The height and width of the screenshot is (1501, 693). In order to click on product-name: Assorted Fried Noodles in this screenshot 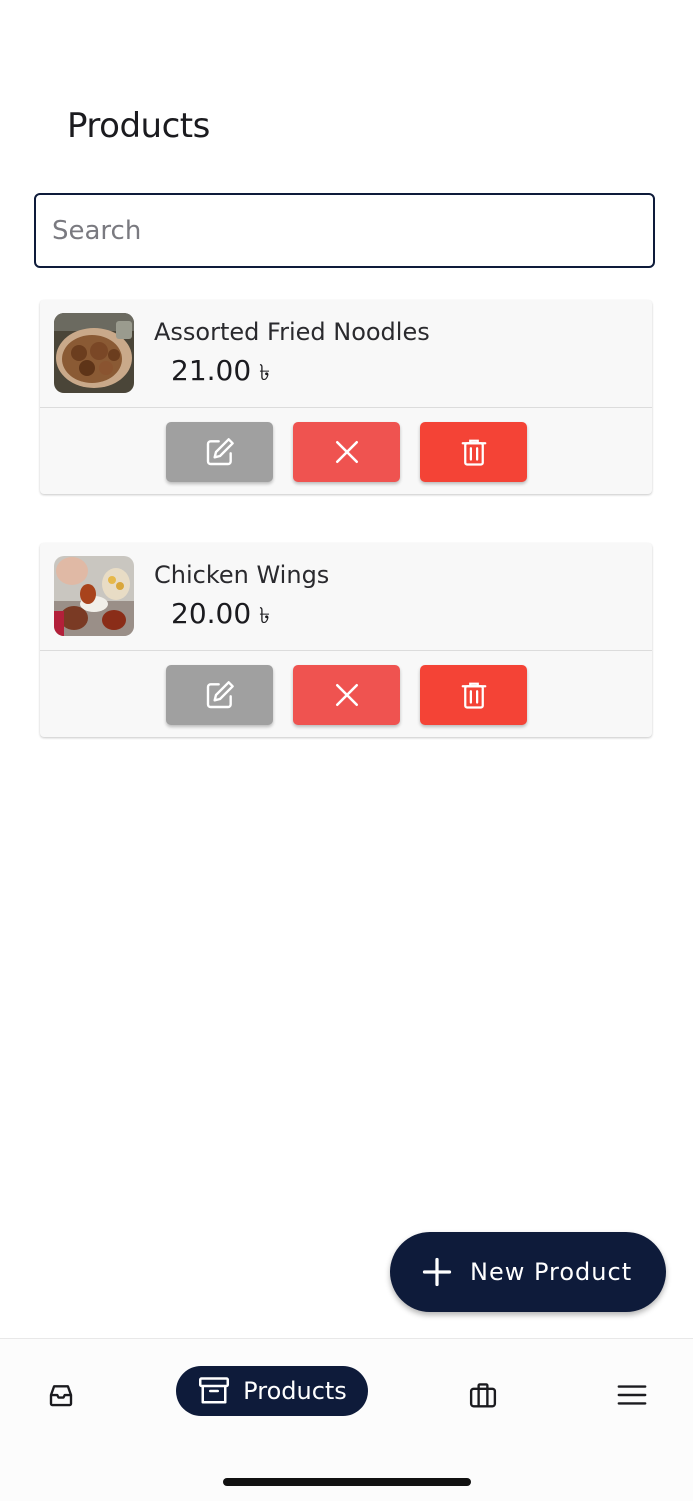, I will do `click(292, 332)`.